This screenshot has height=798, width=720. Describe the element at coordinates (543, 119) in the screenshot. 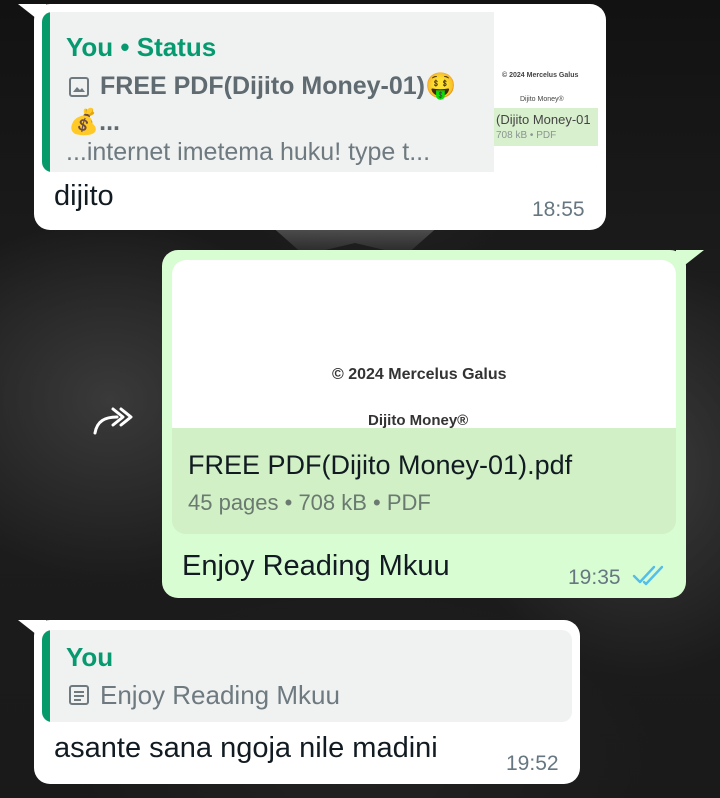

I see `thumbnail-filename: (Dijito Money-01` at that location.